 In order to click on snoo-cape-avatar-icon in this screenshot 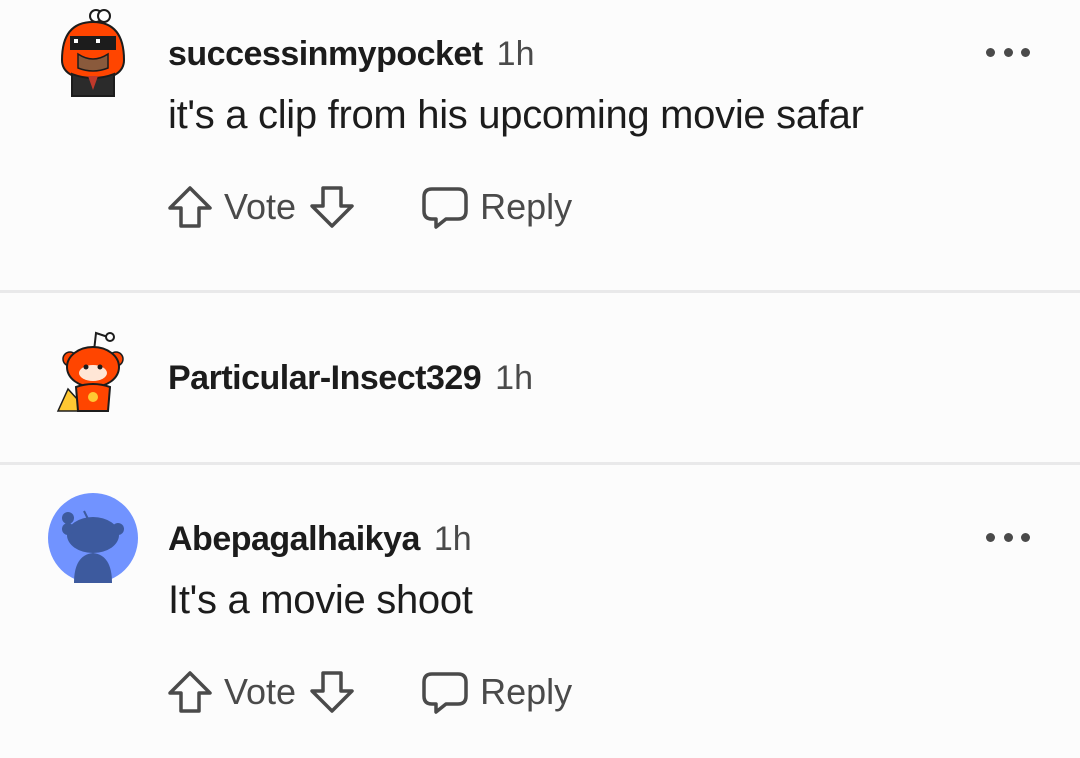, I will do `click(90, 371)`.